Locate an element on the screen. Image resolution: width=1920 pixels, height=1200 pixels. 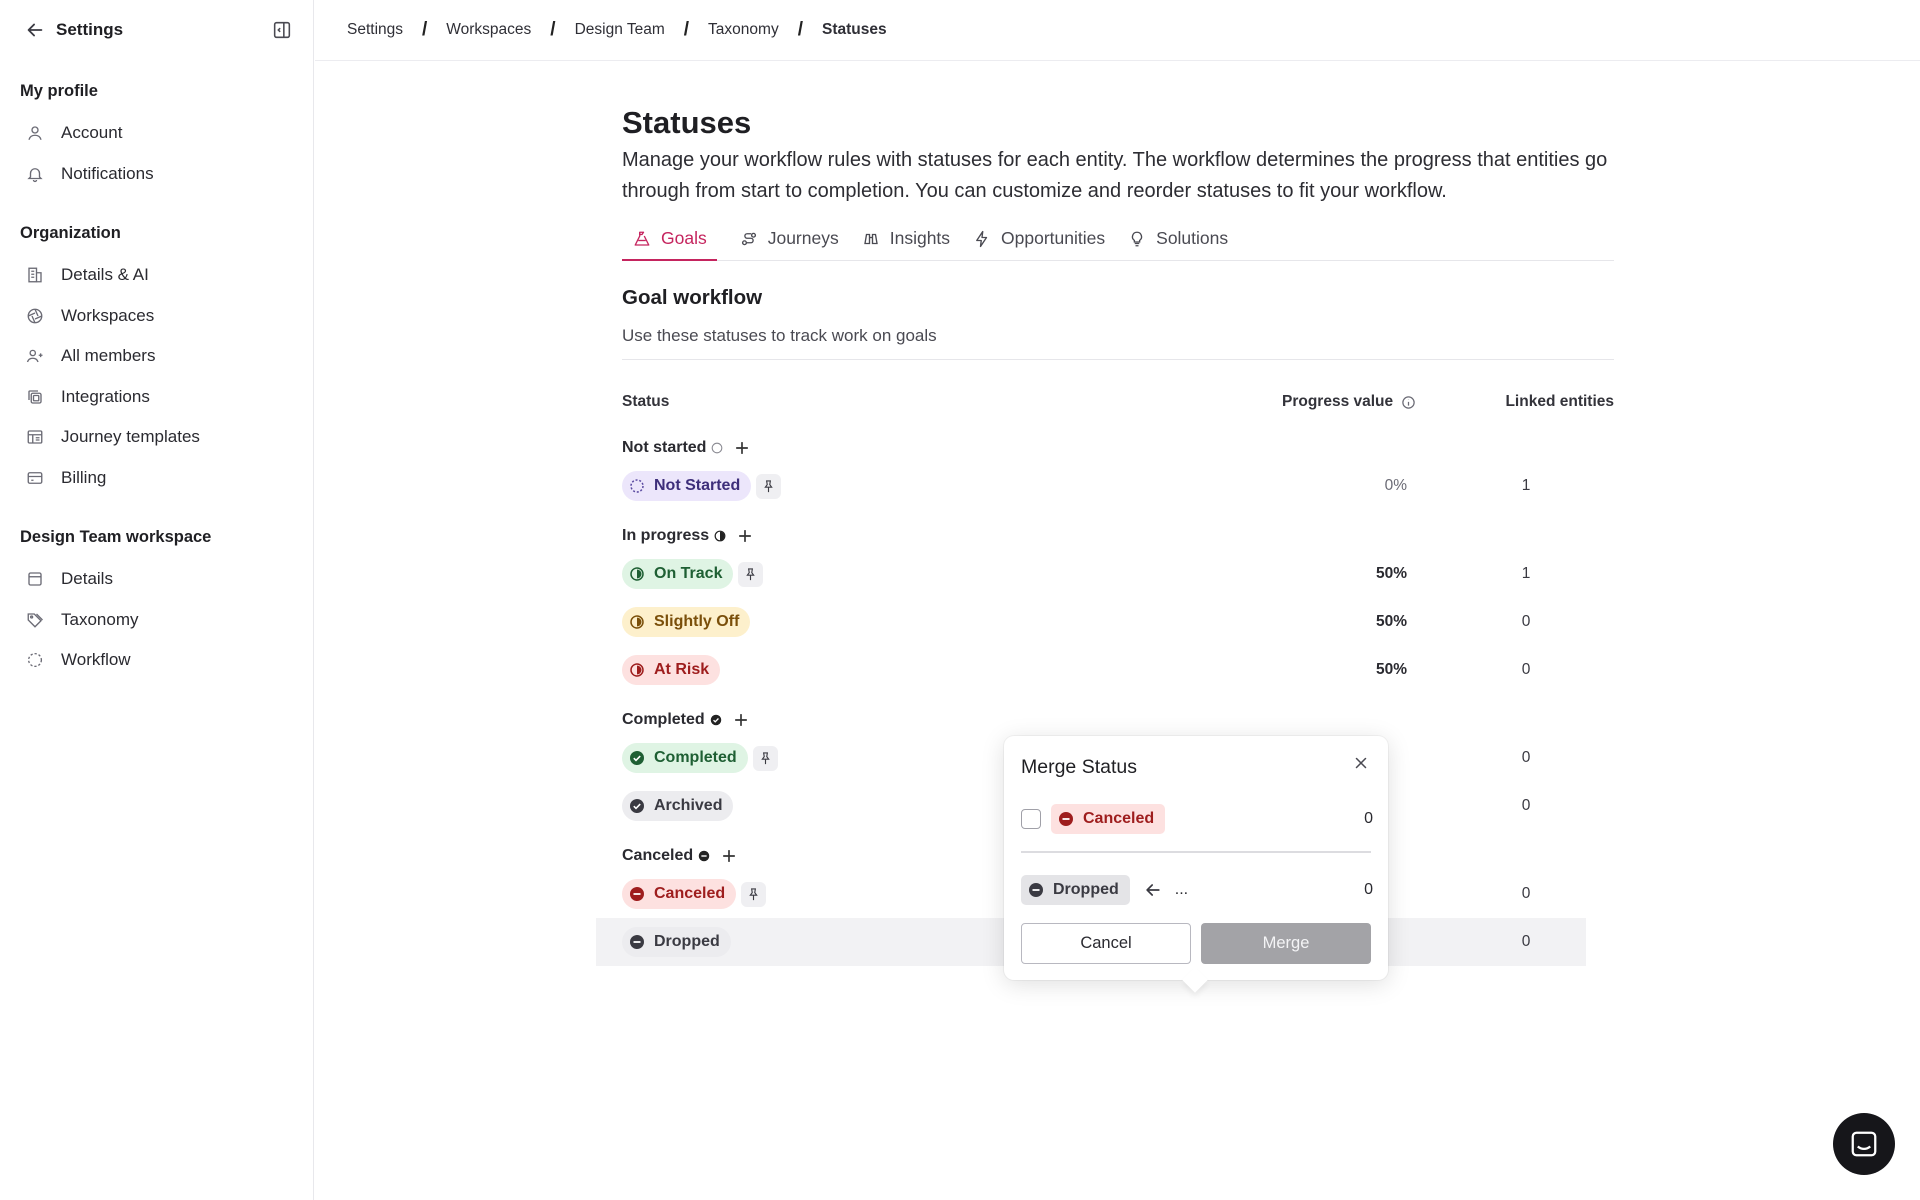
status-label: Completed is located at coordinates (695, 757).